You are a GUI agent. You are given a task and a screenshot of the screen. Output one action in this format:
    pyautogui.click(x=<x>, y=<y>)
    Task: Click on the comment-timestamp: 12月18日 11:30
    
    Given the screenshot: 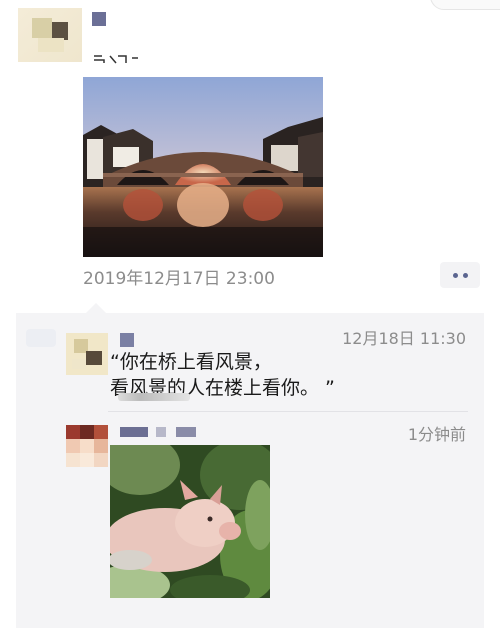 What is the action you would take?
    pyautogui.click(x=404, y=338)
    